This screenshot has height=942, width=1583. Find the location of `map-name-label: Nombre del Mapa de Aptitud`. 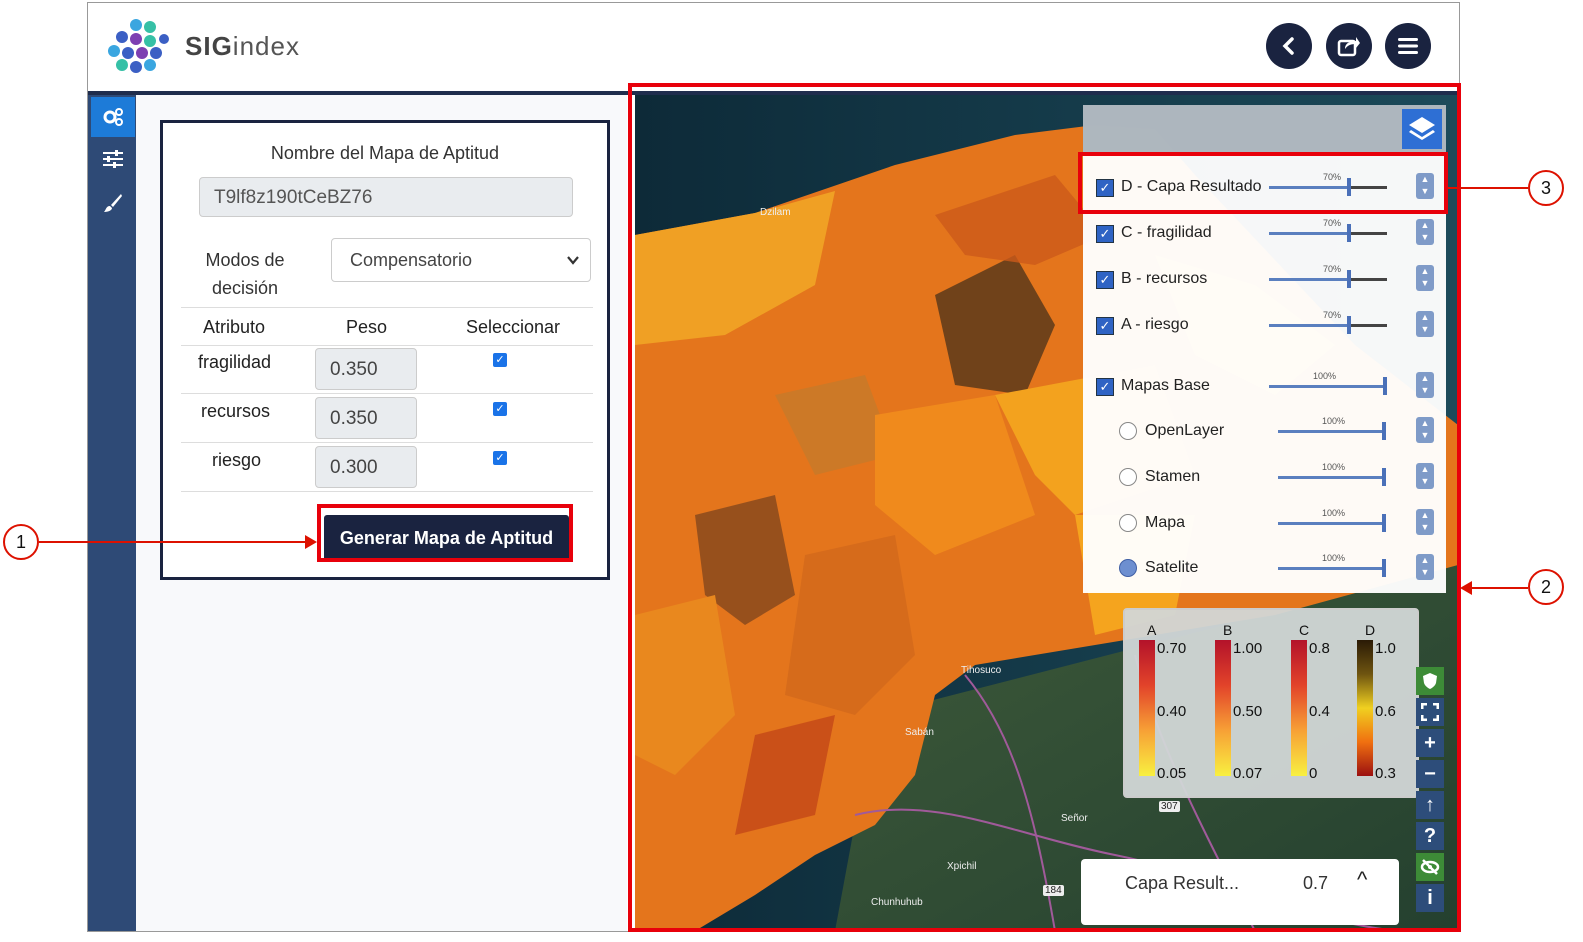

map-name-label: Nombre del Mapa de Aptitud is located at coordinates (385, 153).